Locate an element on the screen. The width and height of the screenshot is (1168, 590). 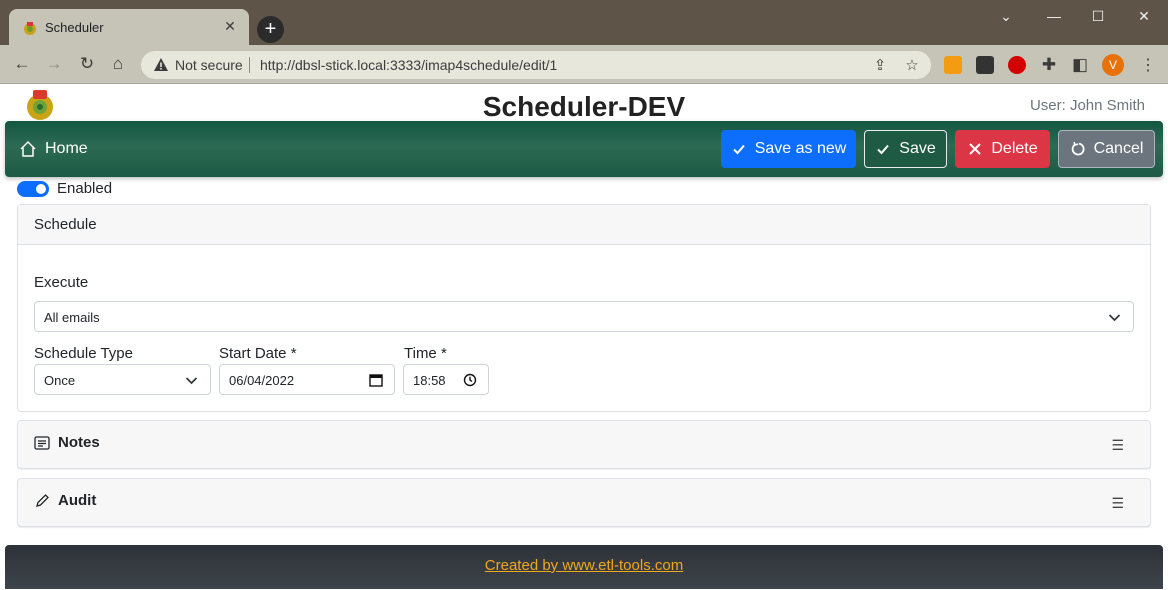
audit-menu-icon: ☰ is located at coordinates (1117, 503).